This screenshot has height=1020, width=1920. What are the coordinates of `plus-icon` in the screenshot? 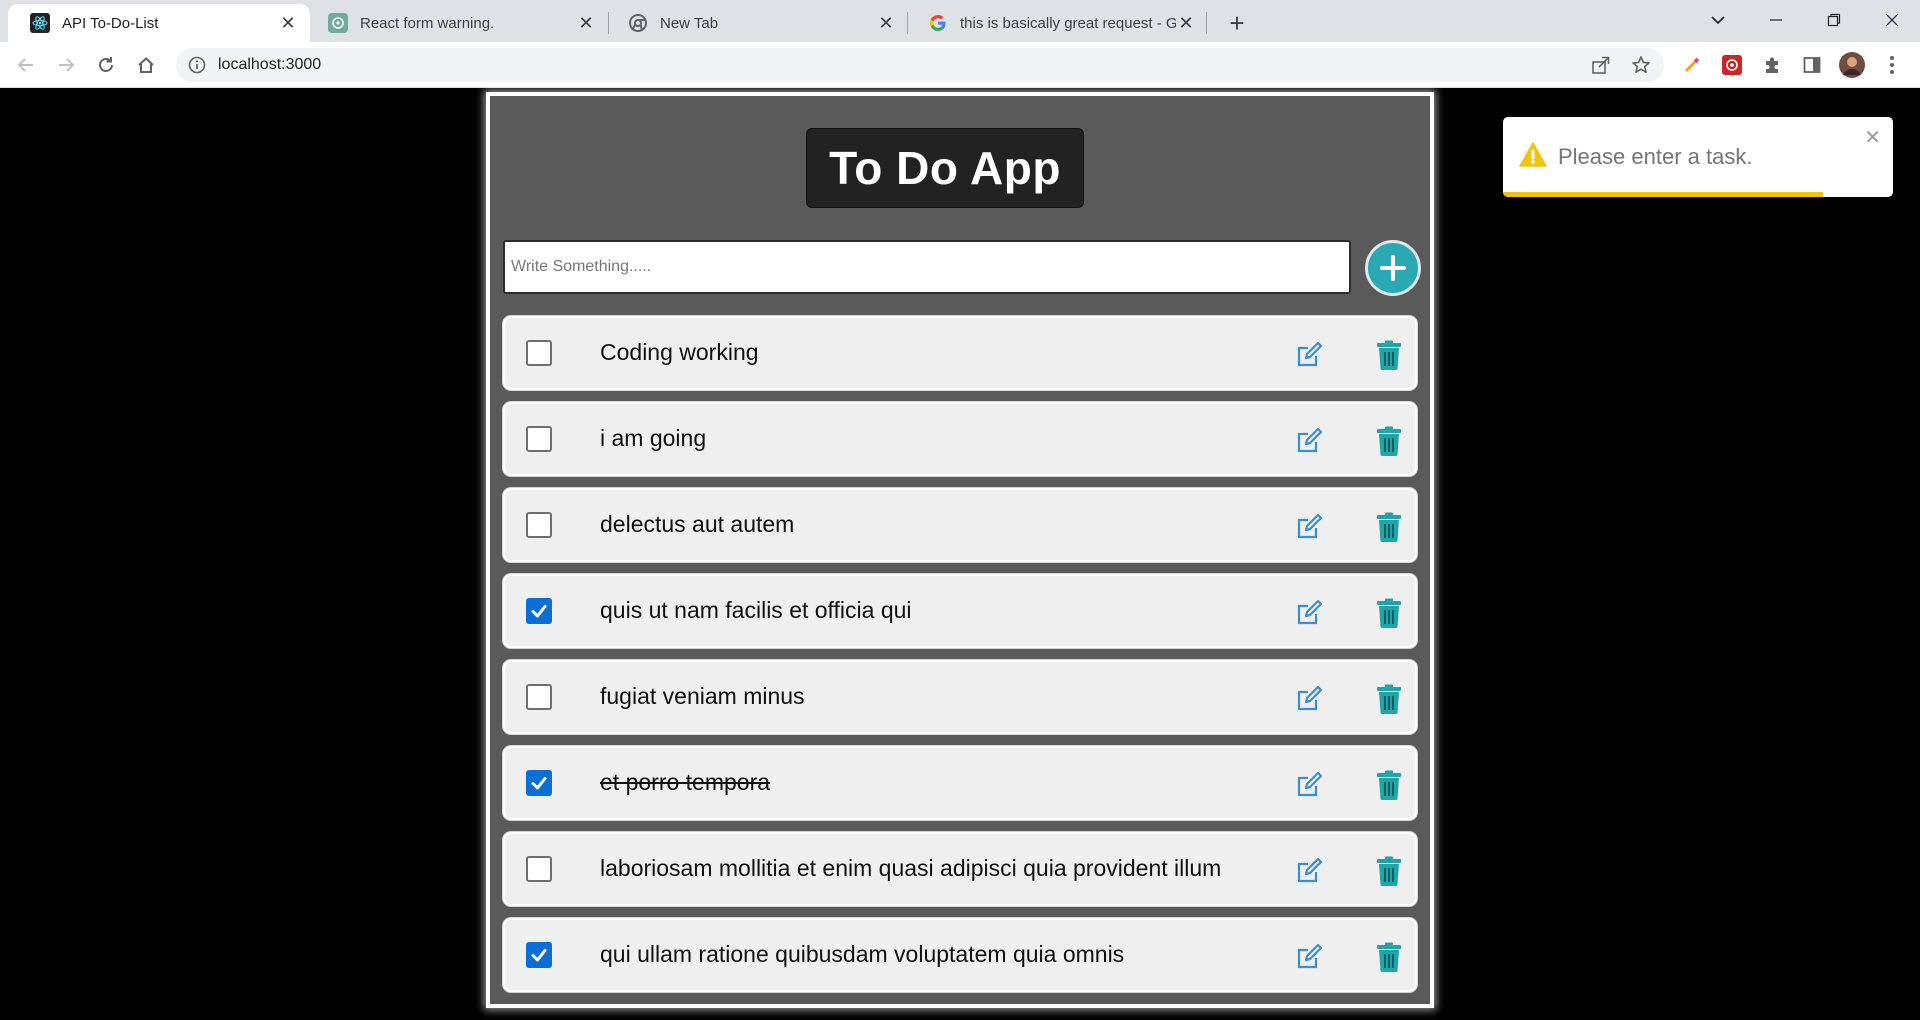 It's located at (1393, 268).